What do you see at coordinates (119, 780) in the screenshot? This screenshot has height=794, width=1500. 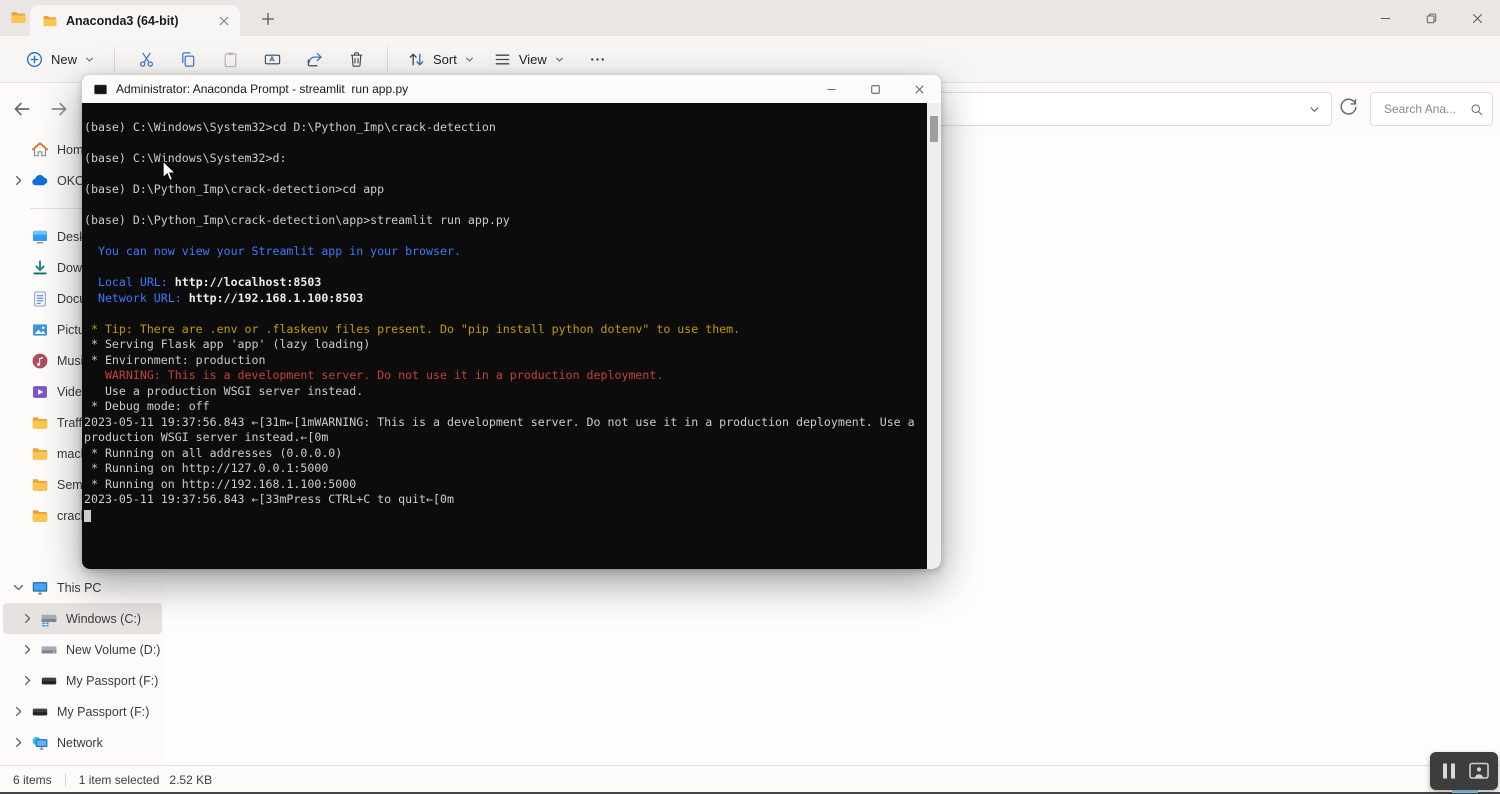 I see `selection-count: 1 item selected` at bounding box center [119, 780].